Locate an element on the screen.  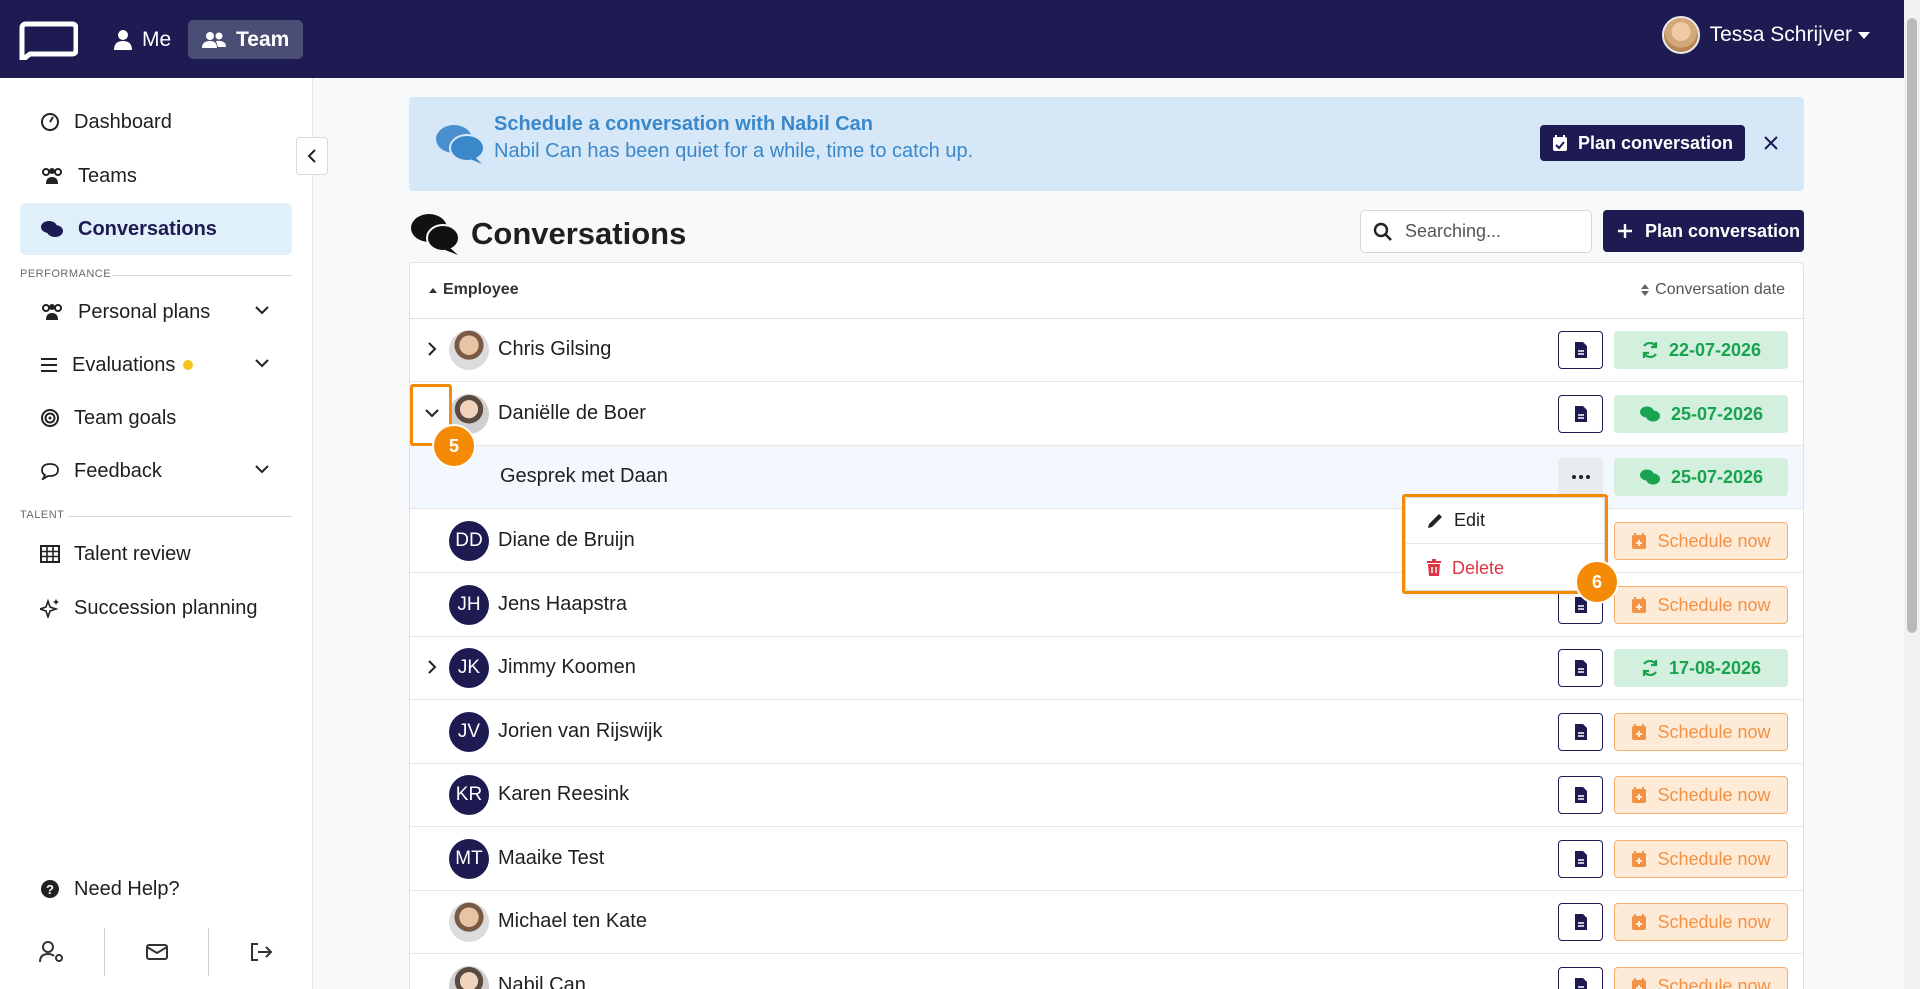
table-row: Daniëlle de Boer 25-07-2026 is located at coordinates (1106, 414).